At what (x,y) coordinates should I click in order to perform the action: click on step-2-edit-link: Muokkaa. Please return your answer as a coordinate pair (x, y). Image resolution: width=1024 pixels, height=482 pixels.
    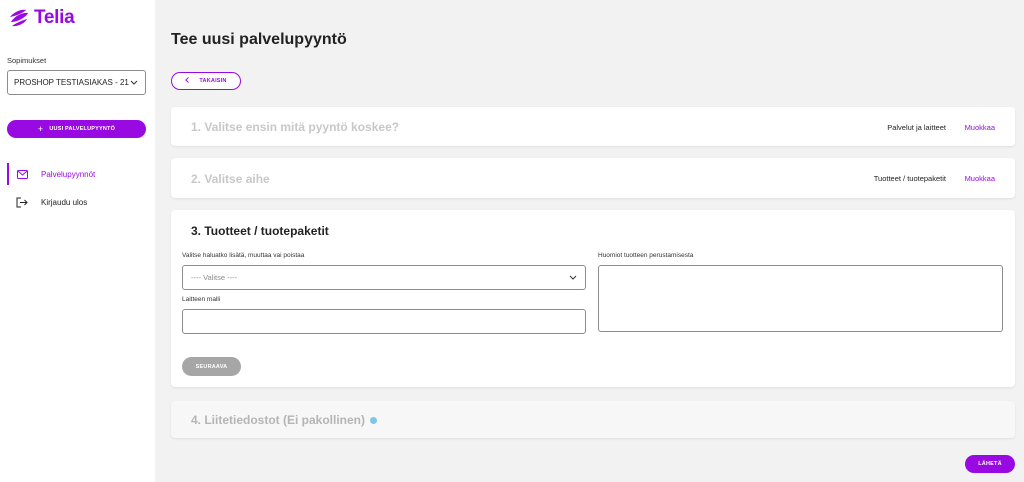
    Looking at the image, I should click on (980, 178).